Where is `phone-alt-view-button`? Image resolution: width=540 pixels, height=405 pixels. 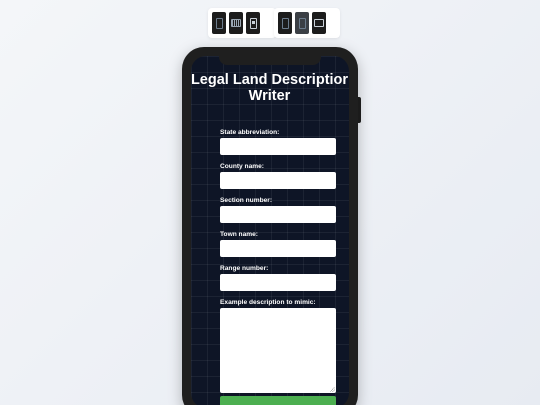
phone-alt-view-button is located at coordinates (253, 23).